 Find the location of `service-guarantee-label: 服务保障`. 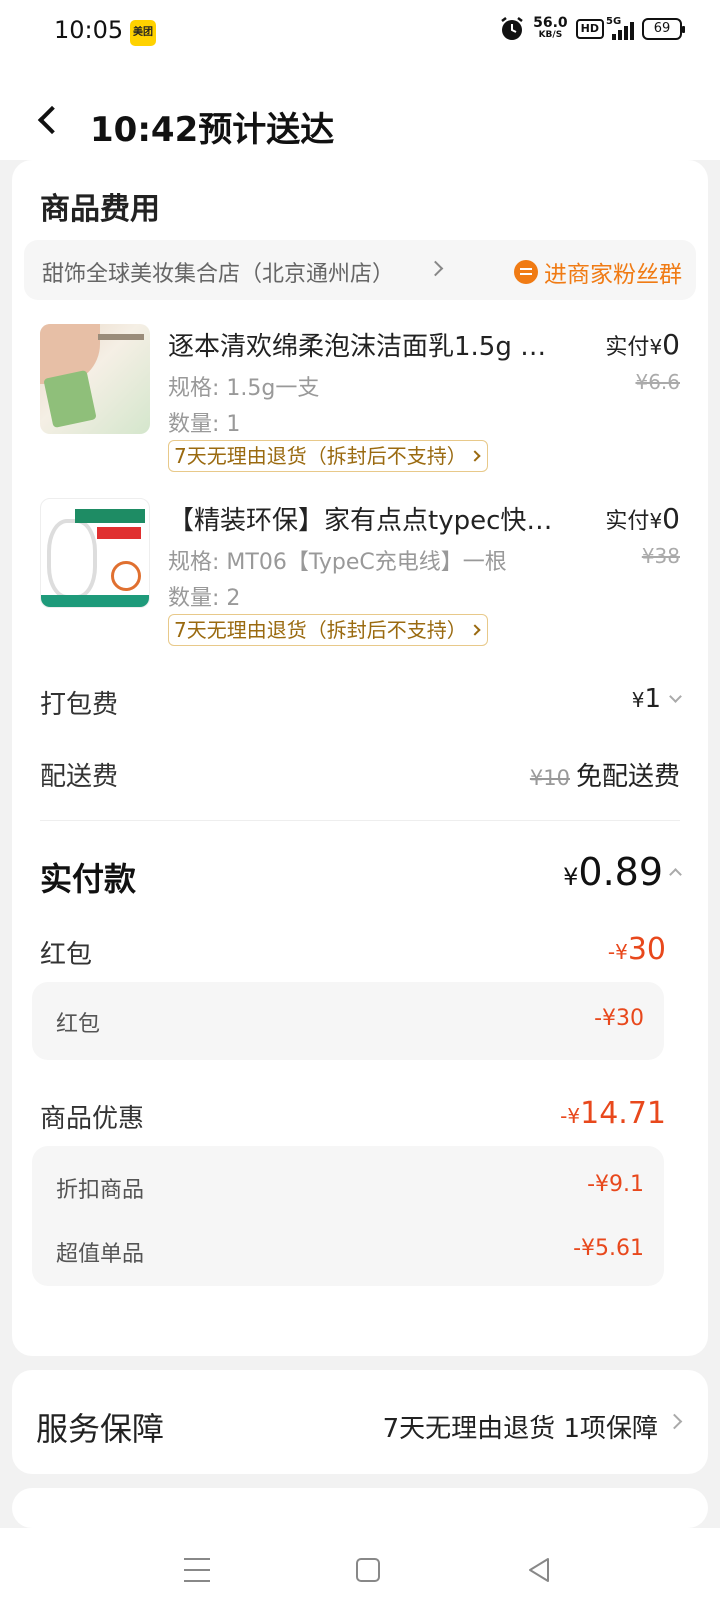

service-guarantee-label: 服务保障 is located at coordinates (100, 1429).